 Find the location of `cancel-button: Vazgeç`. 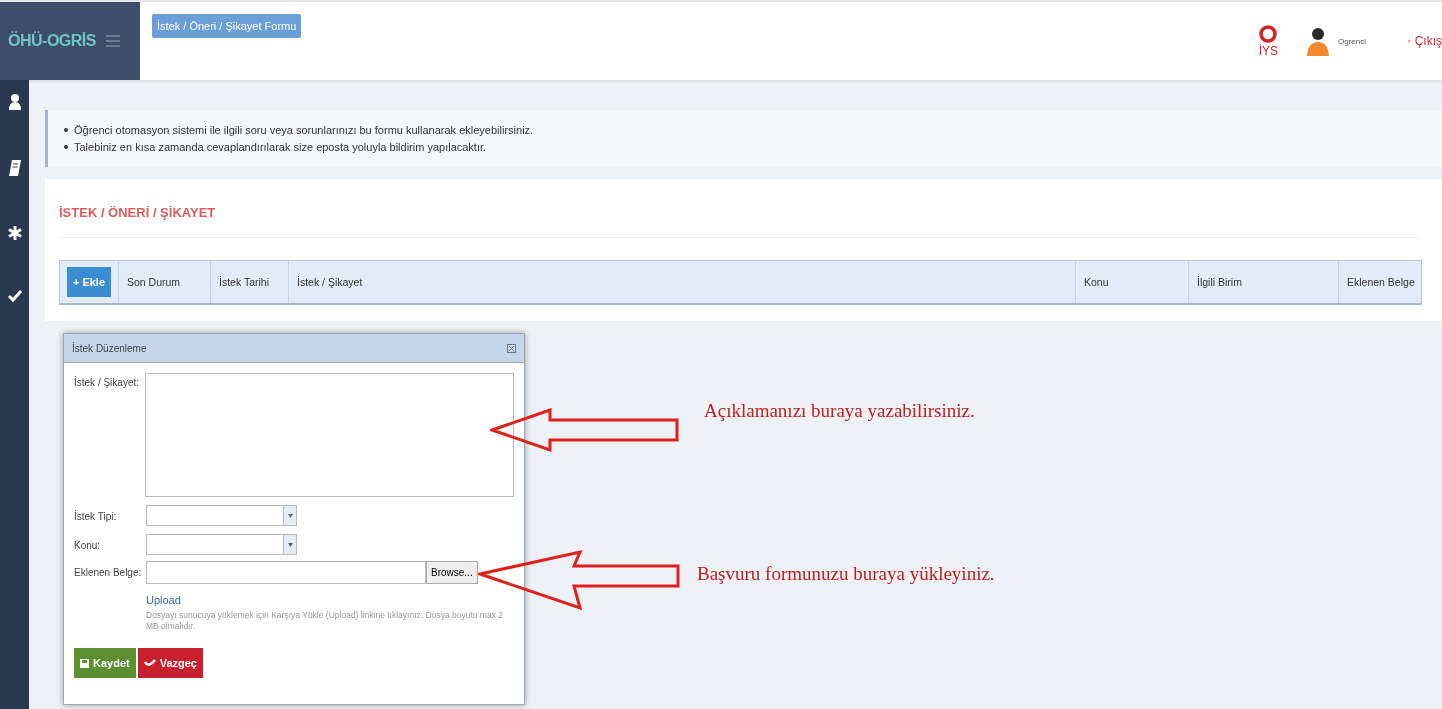

cancel-button: Vazgeç is located at coordinates (170, 663).